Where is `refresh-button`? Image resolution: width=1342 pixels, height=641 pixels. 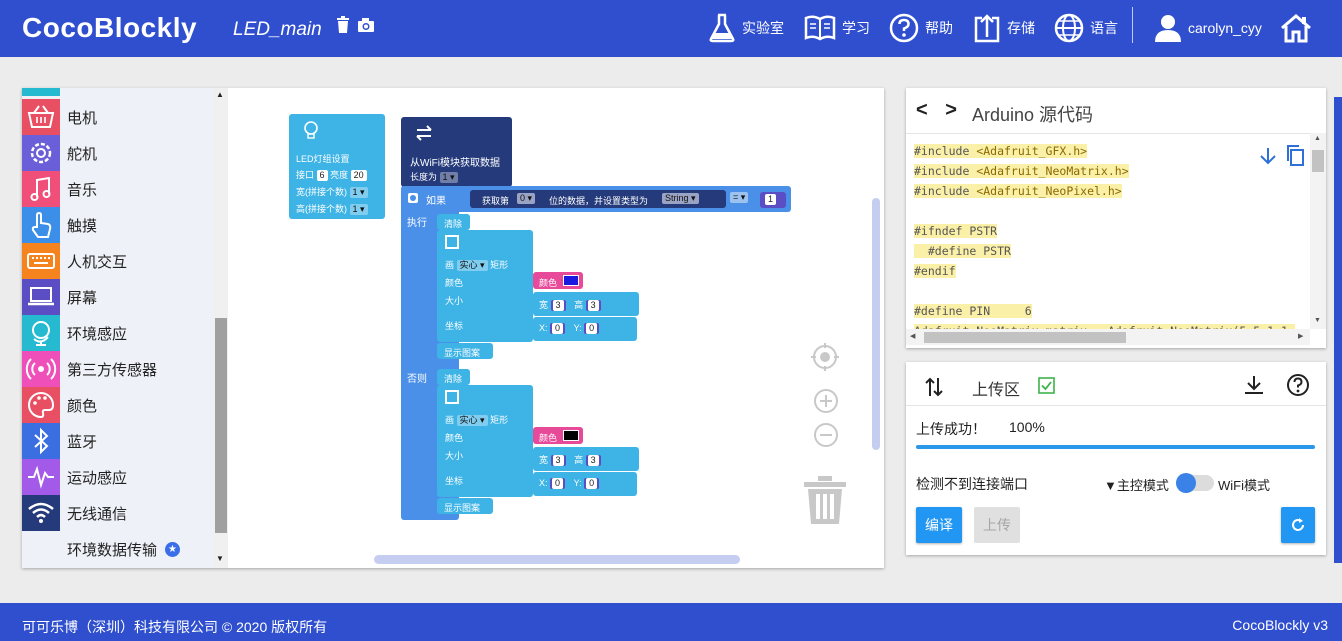
refresh-button is located at coordinates (1298, 525).